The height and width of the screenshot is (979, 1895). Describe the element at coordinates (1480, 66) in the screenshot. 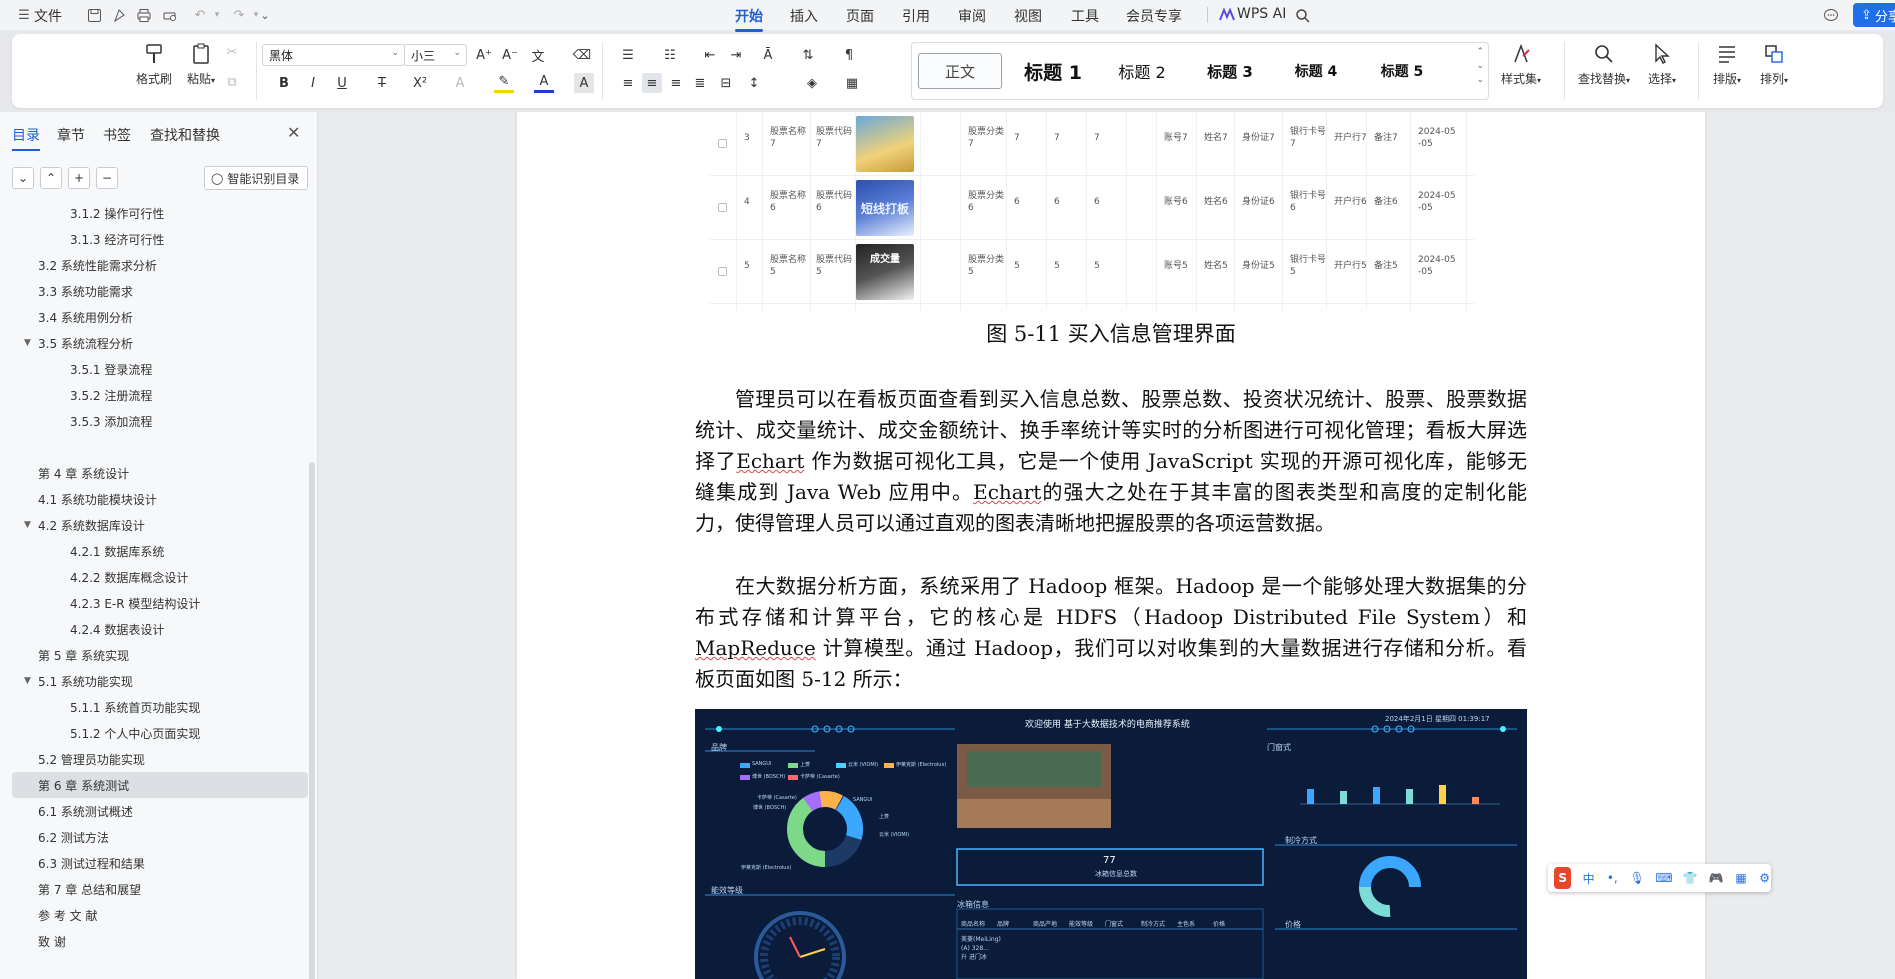

I see `styles-scroll-arrows: ⌃ ⌄ ⌄` at that location.